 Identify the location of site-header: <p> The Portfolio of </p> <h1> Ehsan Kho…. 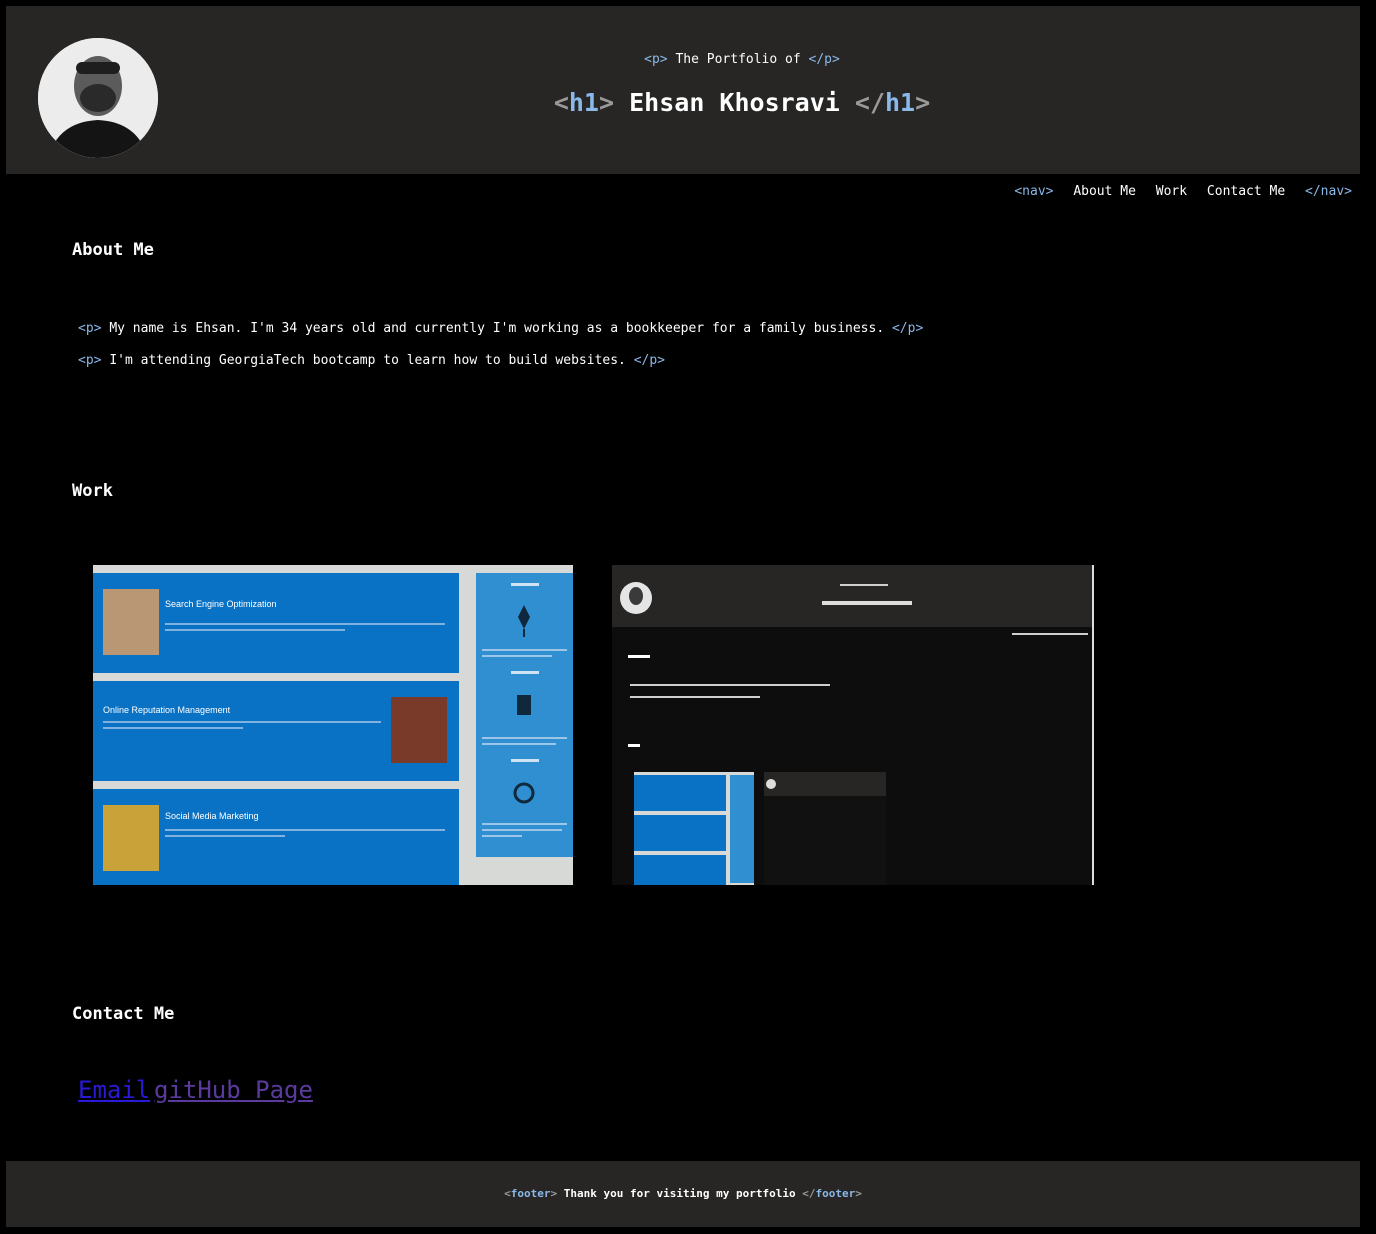
(683, 90).